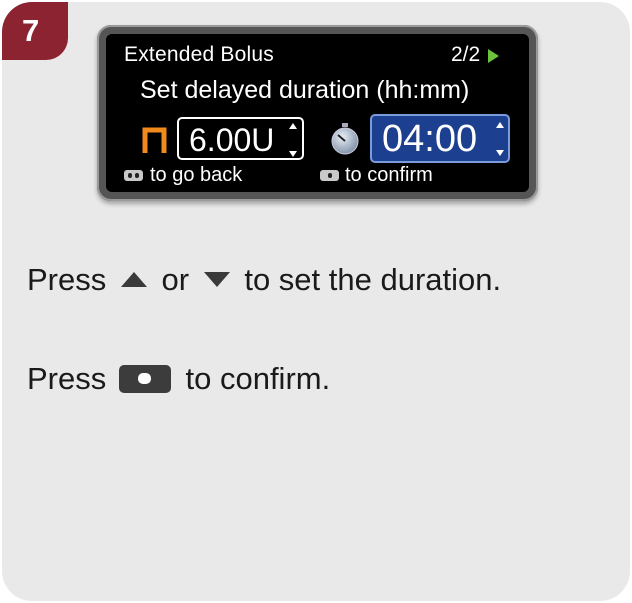 This screenshot has width=632, height=603. I want to click on confirm-hint: to confirm, so click(389, 175).